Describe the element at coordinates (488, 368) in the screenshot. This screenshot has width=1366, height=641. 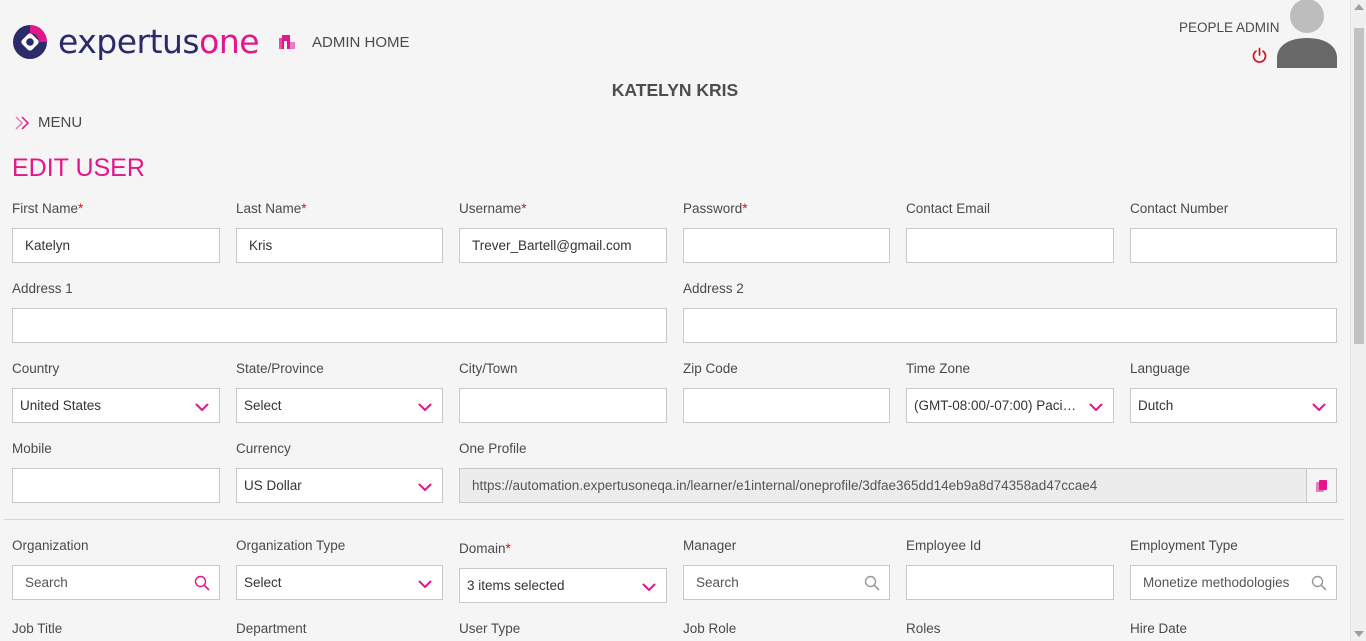
I see `city-label: City/Town` at that location.